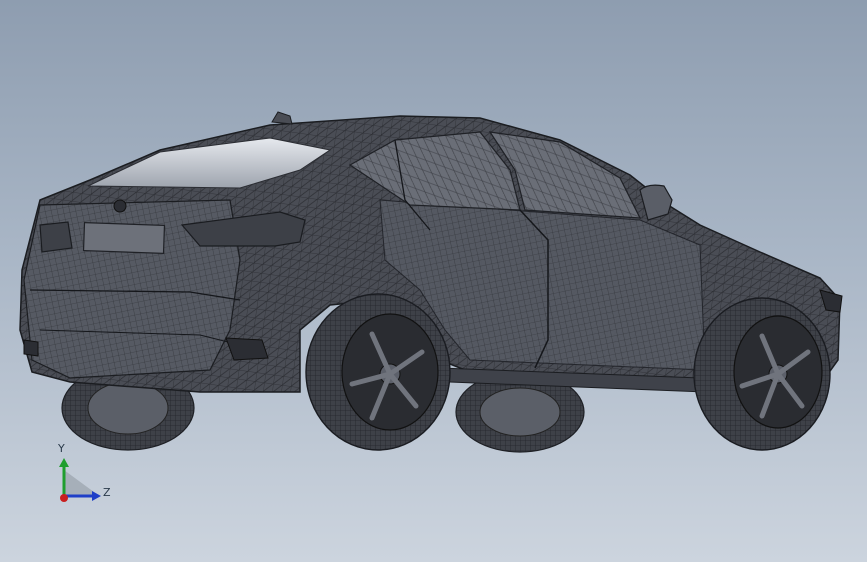  I want to click on emblem-icon, so click(120, 206).